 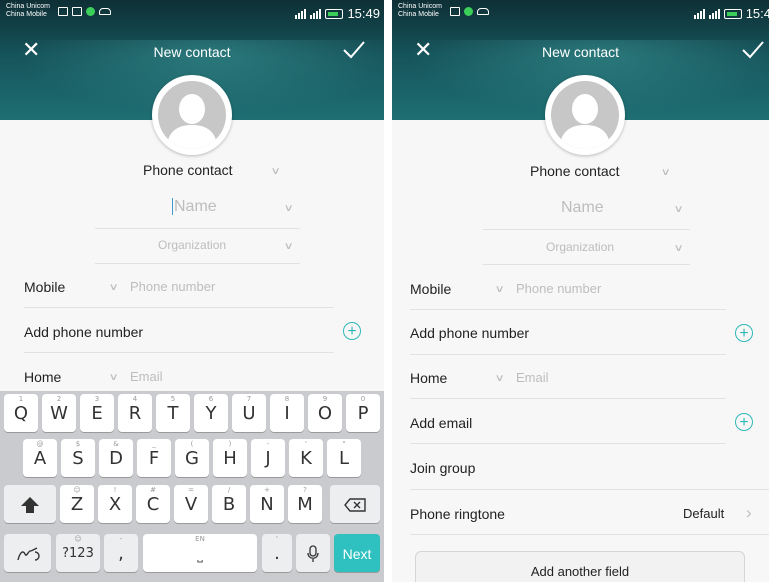 What do you see at coordinates (363, 13) in the screenshot?
I see `clock: 15:49` at bounding box center [363, 13].